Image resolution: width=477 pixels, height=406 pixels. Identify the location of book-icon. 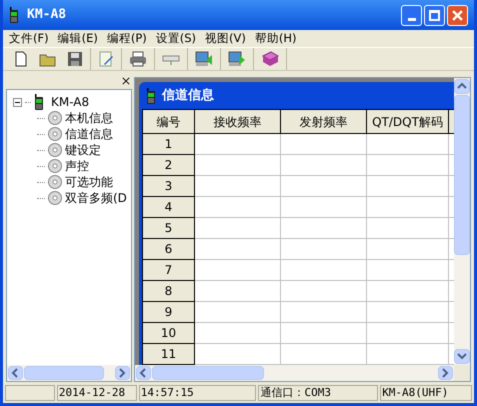
(270, 59).